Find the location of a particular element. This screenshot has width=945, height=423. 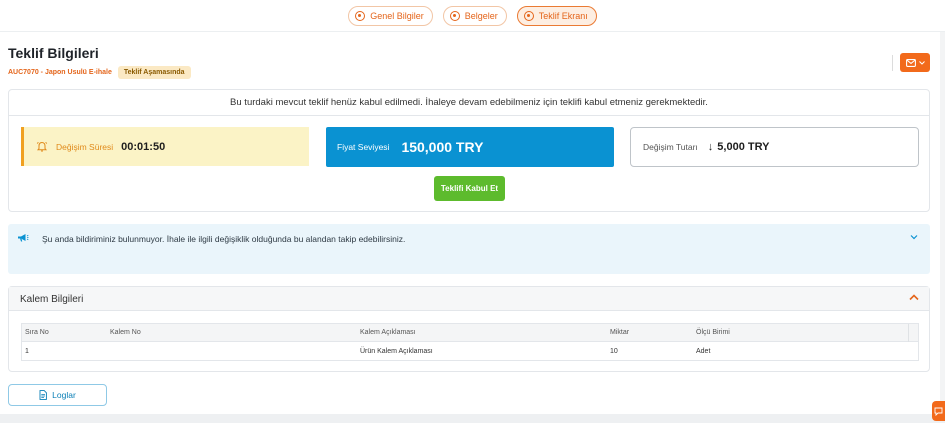

price-value: 150,000 TRY is located at coordinates (442, 147).